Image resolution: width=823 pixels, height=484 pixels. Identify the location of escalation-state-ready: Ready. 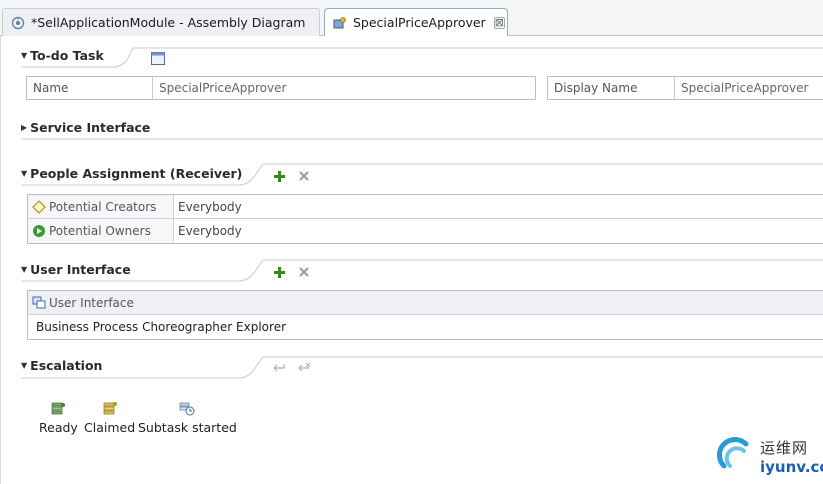
(58, 416).